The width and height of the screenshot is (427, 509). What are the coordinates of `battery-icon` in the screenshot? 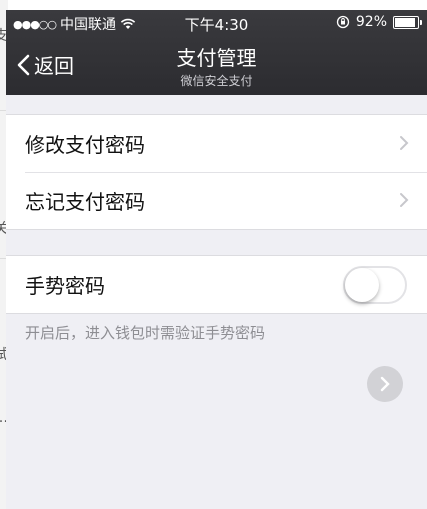 It's located at (407, 22).